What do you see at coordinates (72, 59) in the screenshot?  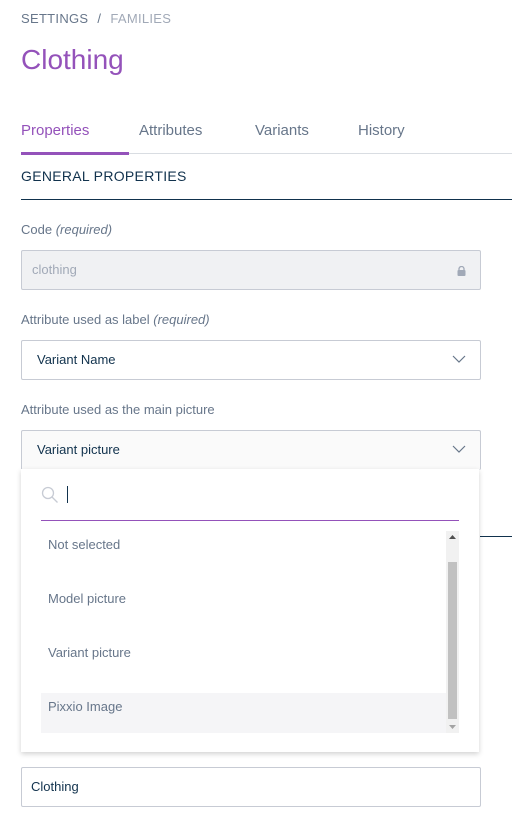 I see `page-title: Clothing` at bounding box center [72, 59].